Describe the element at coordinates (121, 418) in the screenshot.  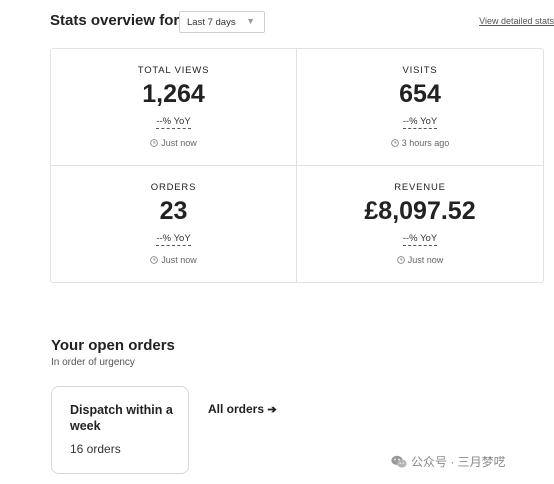
I see `card-title: Dispatch within a week` at that location.